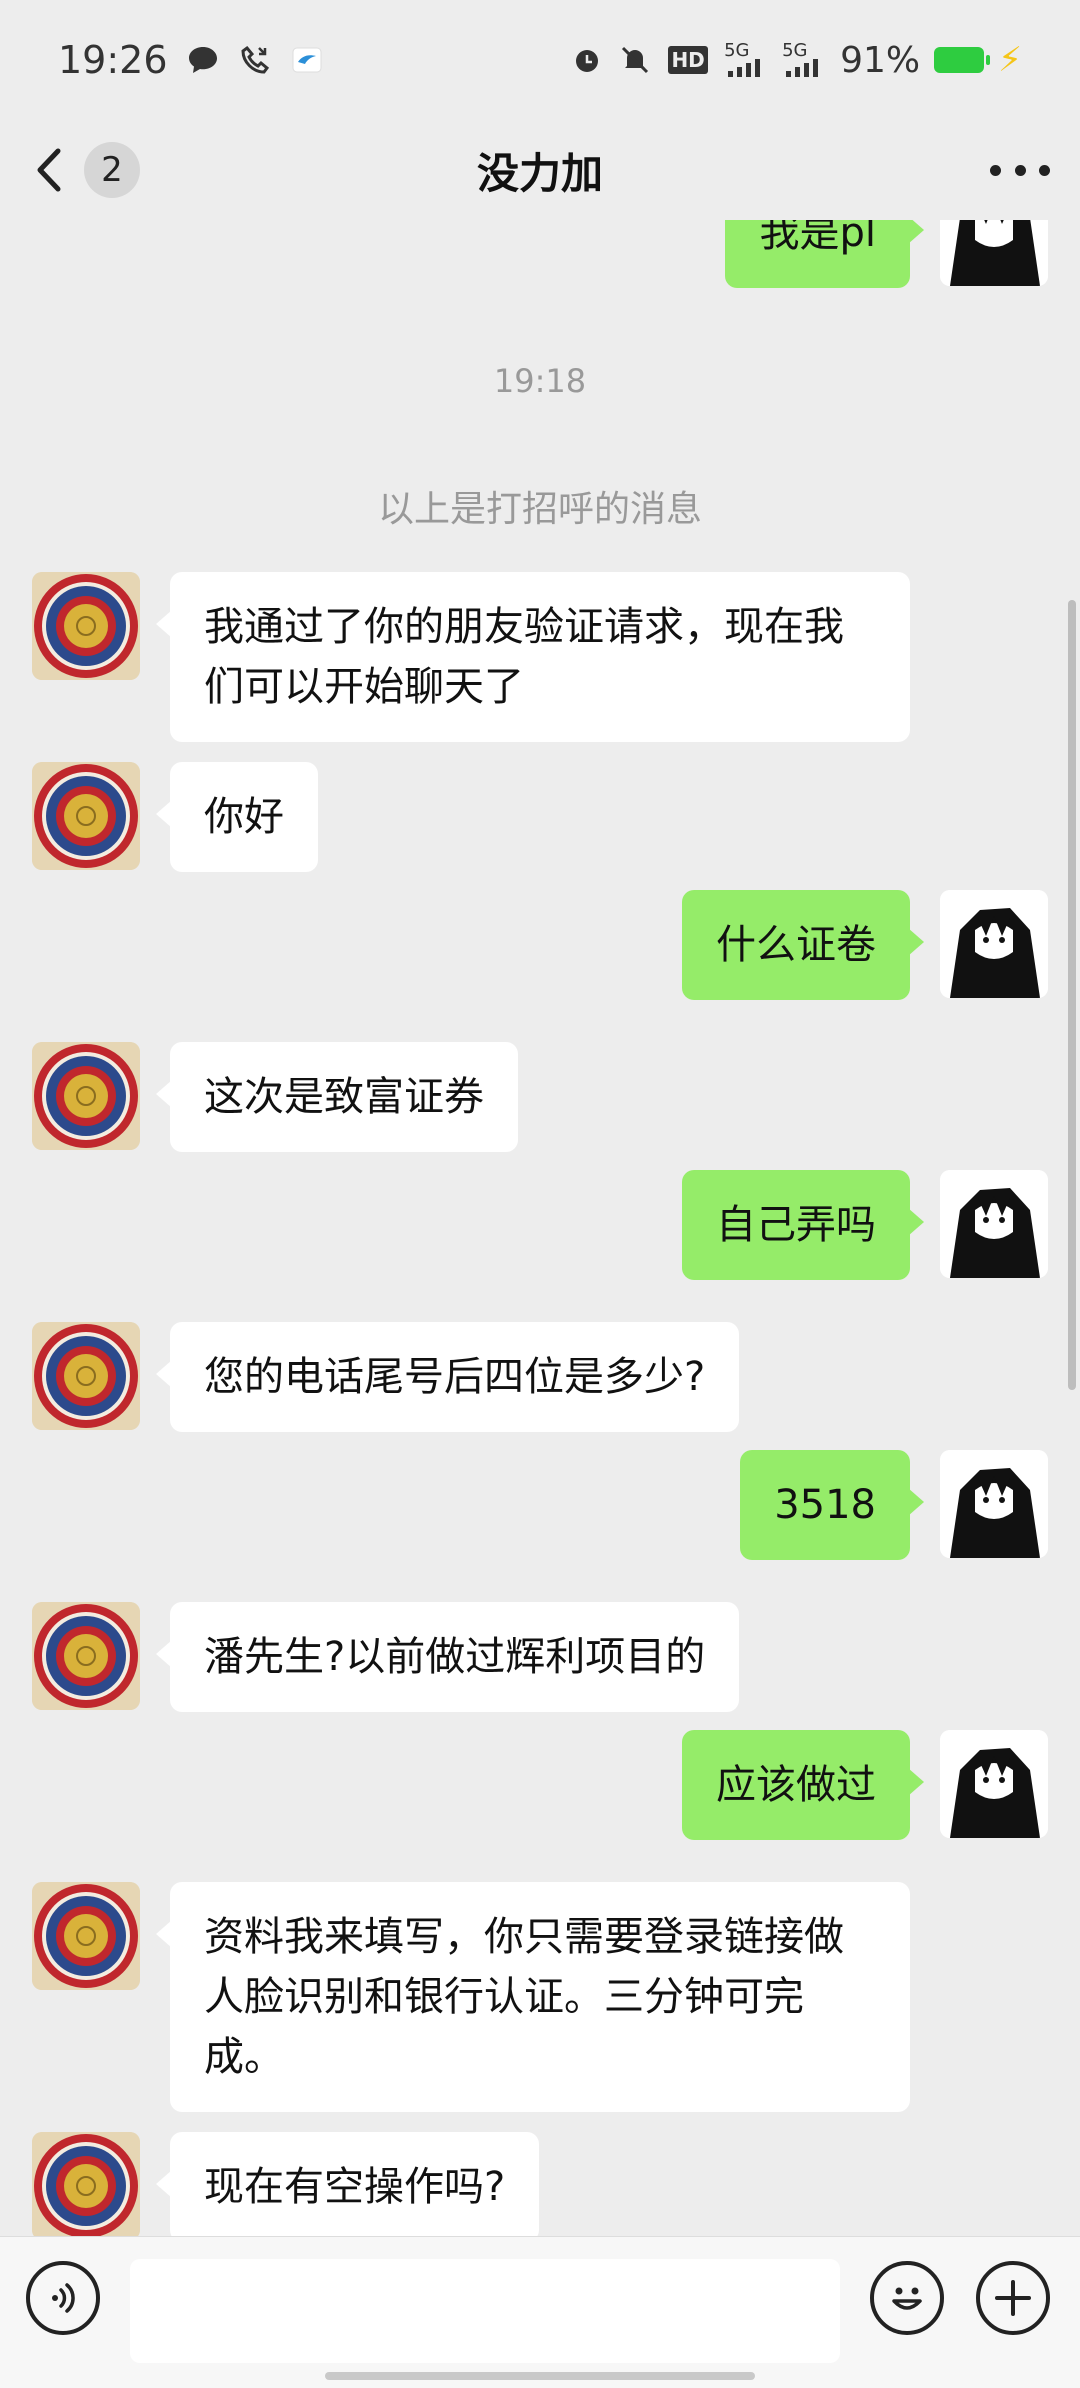  I want to click on mute-icon, so click(635, 60).